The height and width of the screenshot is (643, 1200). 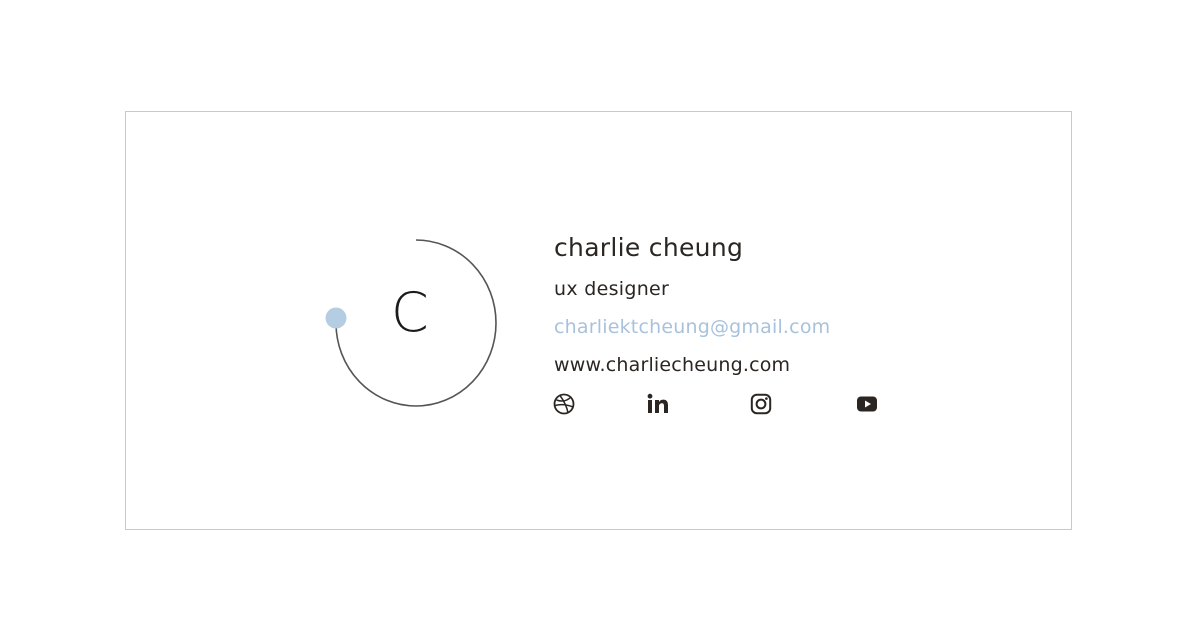 I want to click on instagram-link, so click(x=761, y=404).